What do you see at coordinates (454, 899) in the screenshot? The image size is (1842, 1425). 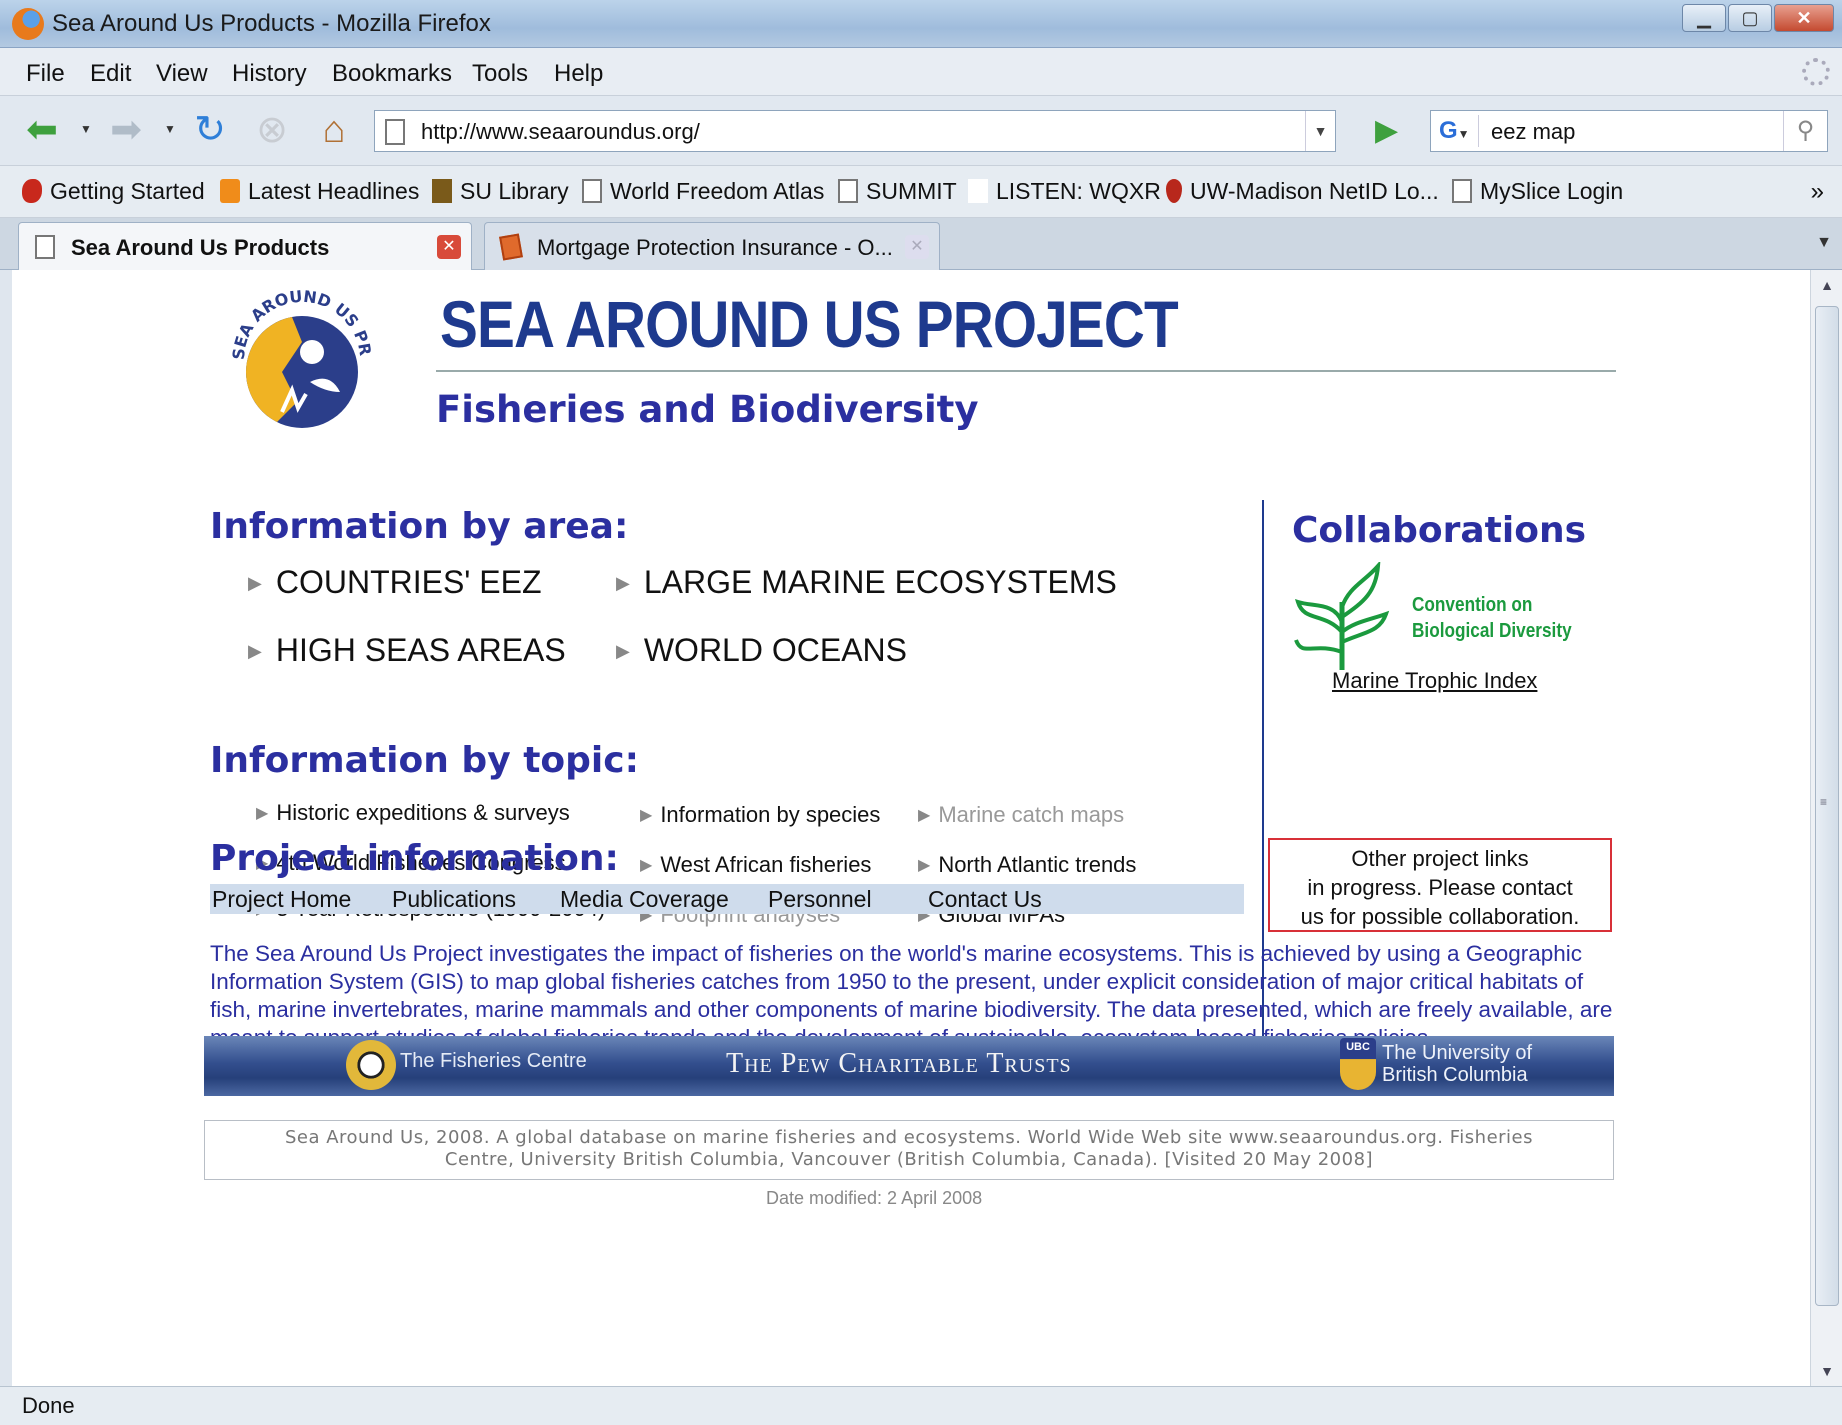 I see `project-link-publications: Publications` at bounding box center [454, 899].